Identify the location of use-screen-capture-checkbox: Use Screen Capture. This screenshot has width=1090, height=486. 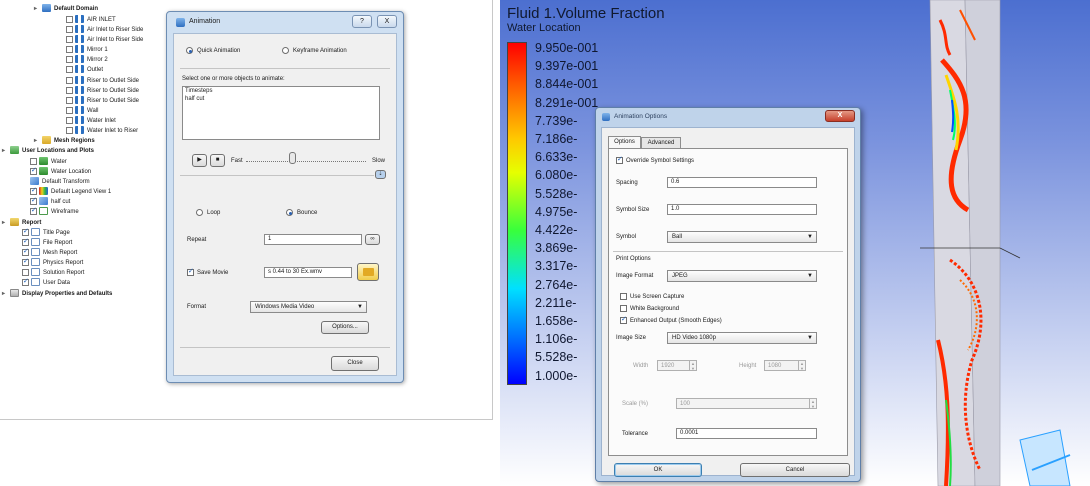
(652, 296).